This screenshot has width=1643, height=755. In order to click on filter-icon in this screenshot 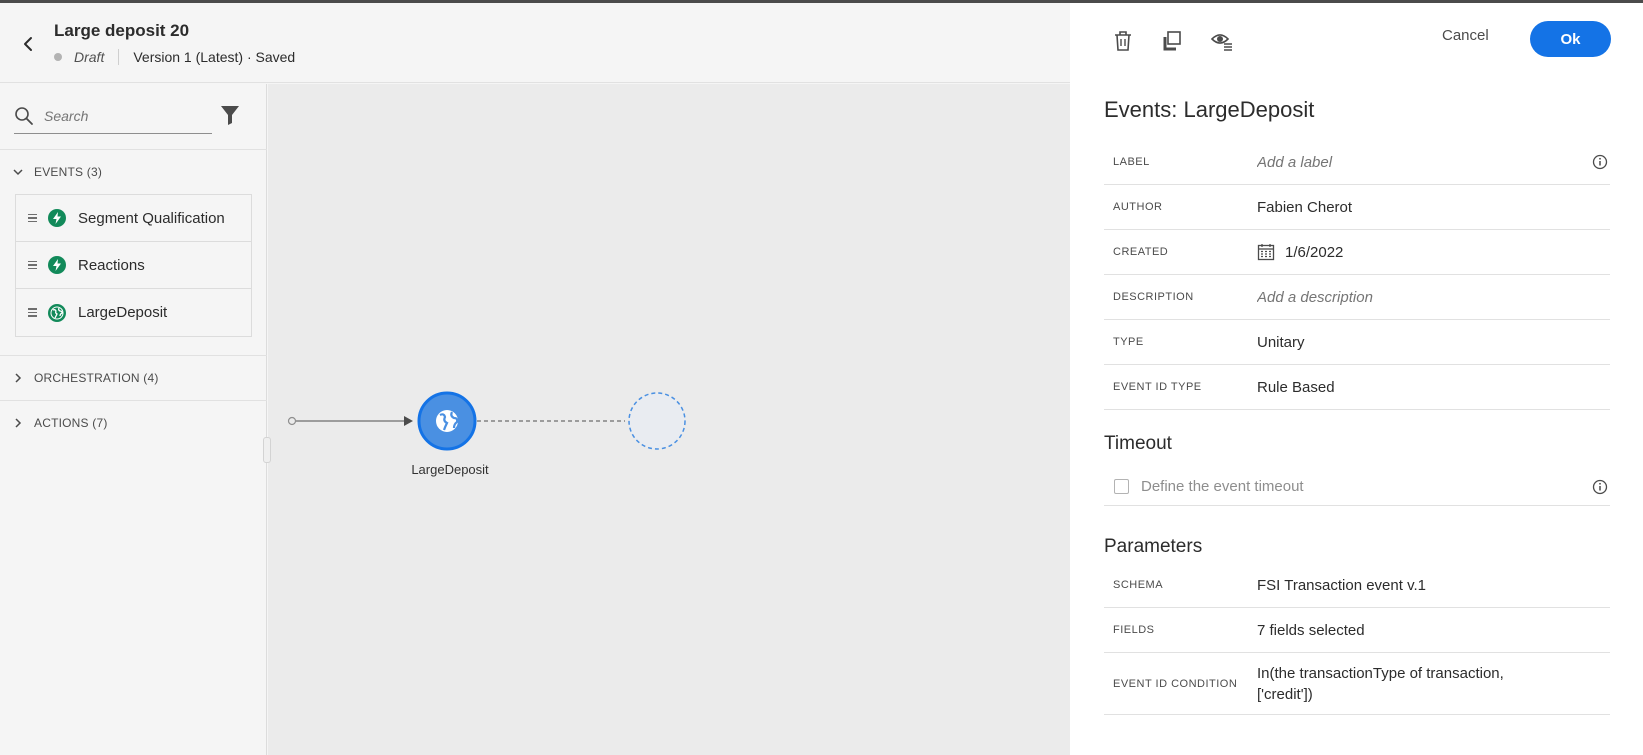, I will do `click(230, 115)`.